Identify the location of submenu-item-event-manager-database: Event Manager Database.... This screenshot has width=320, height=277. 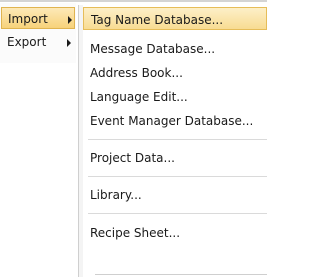
(175, 120).